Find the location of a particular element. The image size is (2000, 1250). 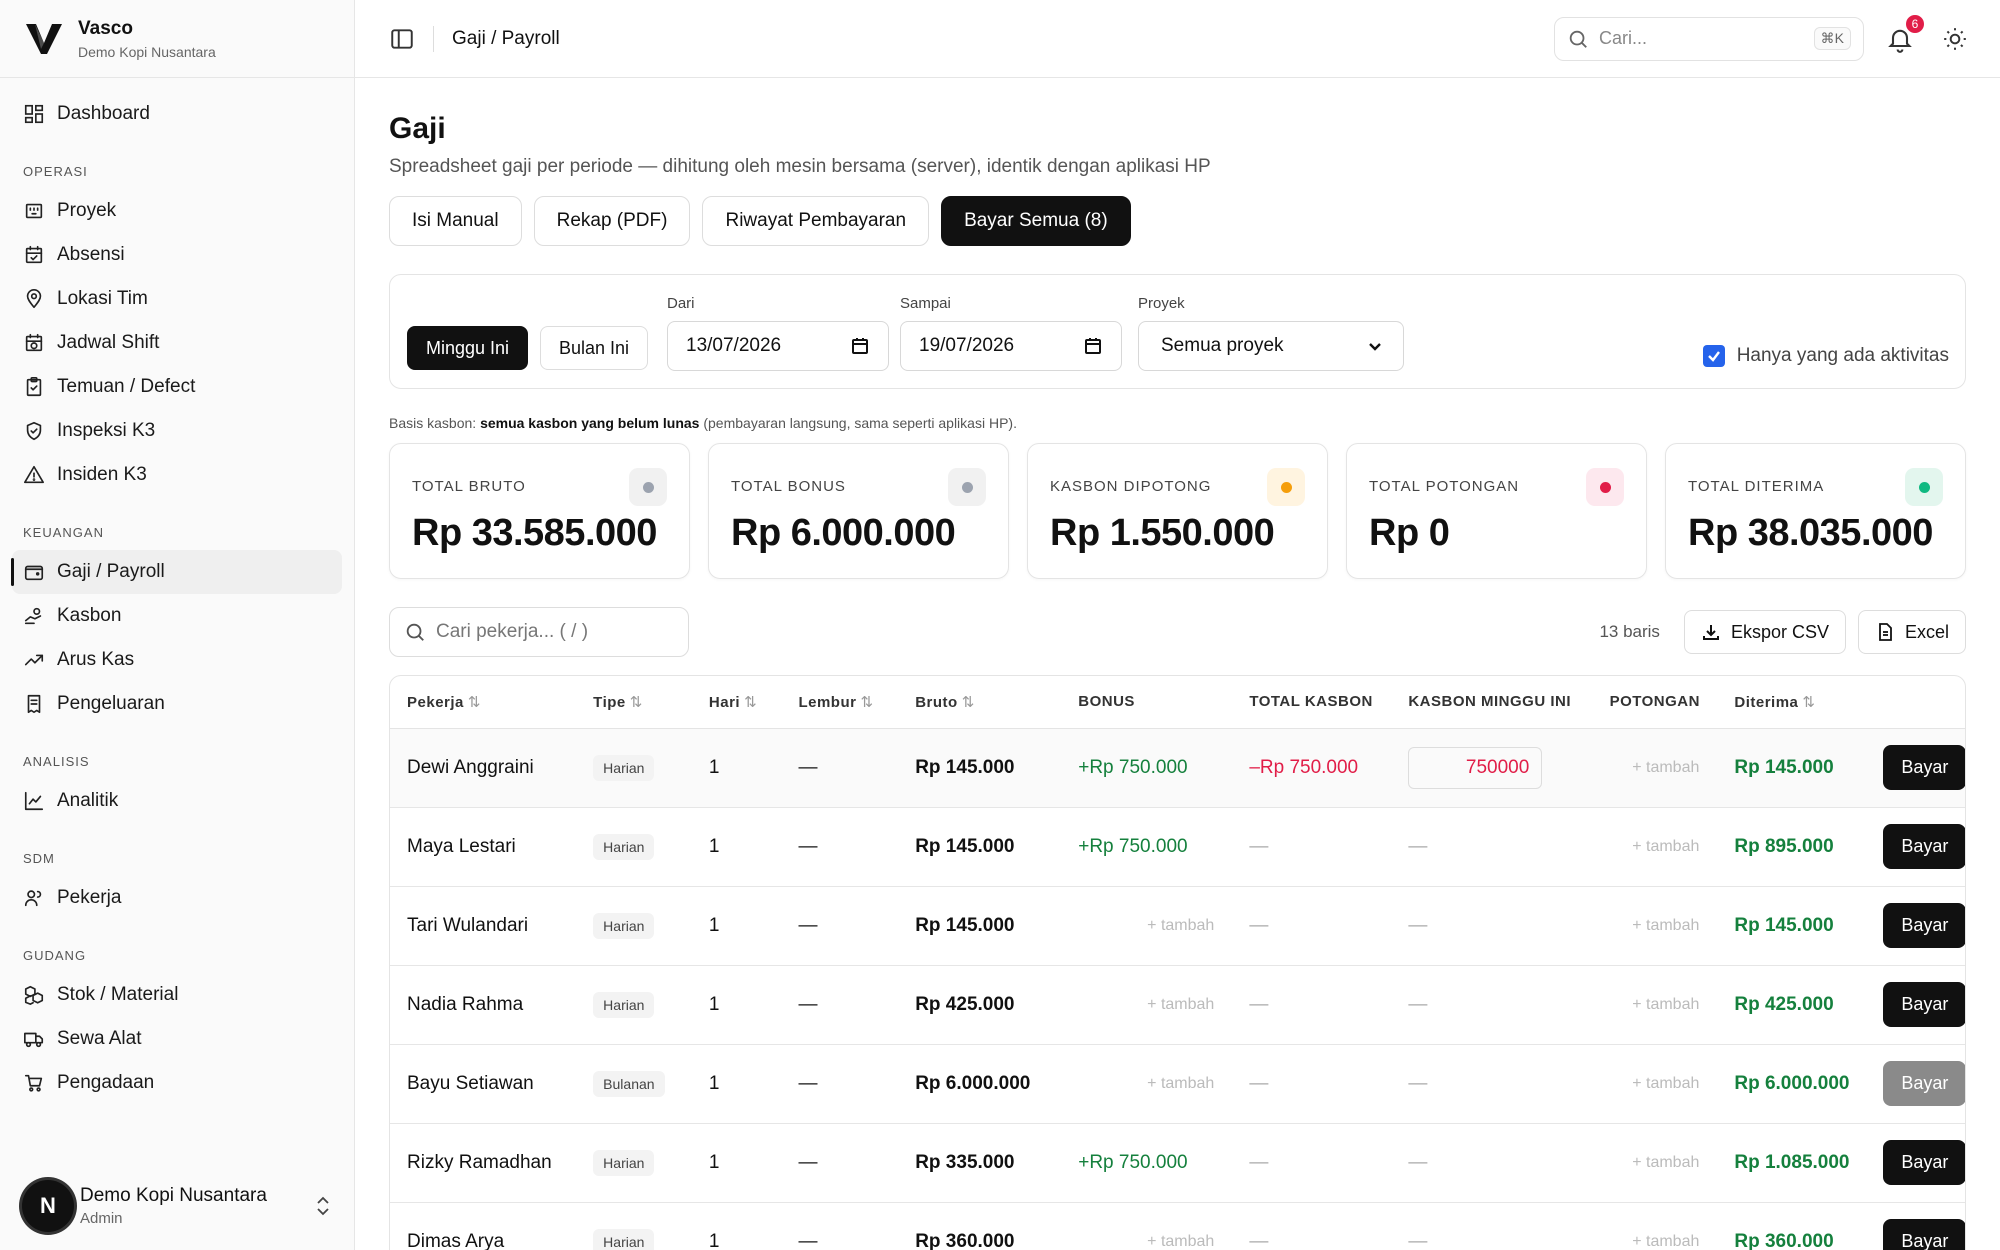

this-week-button: Minggu Ini is located at coordinates (468, 348).